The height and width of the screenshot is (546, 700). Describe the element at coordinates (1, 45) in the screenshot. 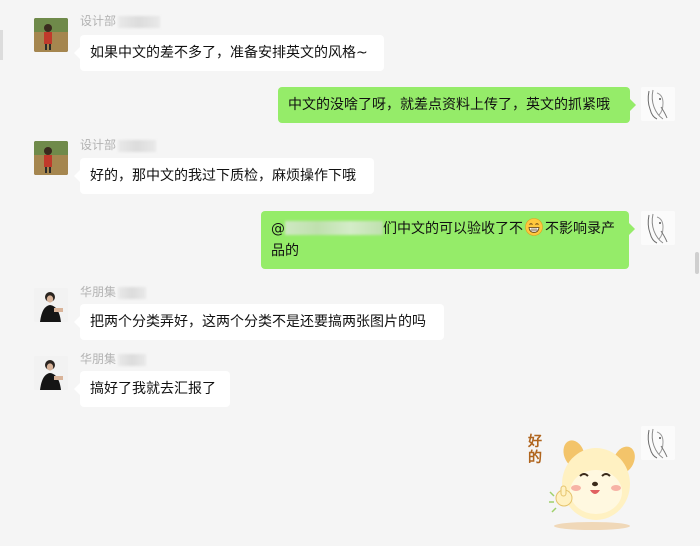

I see `window-edge` at that location.